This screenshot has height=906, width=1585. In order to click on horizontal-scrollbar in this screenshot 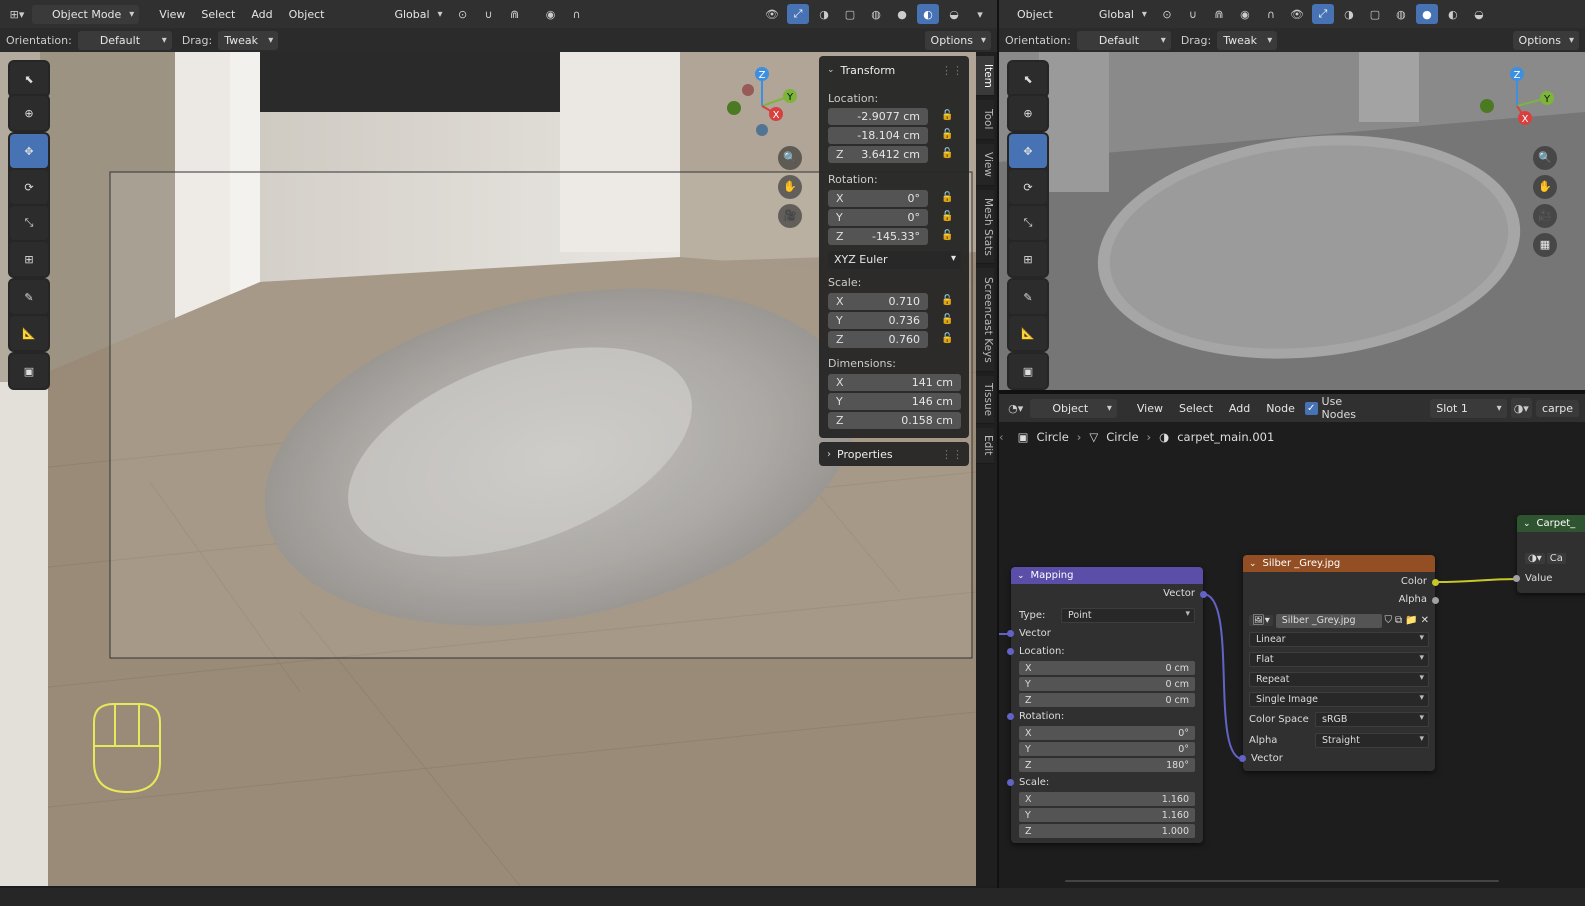, I will do `click(1282, 881)`.